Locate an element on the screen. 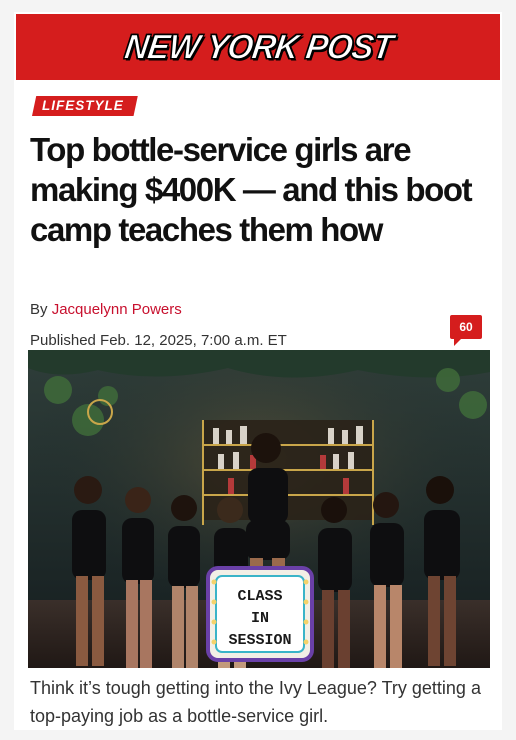 This screenshot has width=516, height=740. sign-line-1: CLASS is located at coordinates (259, 596).